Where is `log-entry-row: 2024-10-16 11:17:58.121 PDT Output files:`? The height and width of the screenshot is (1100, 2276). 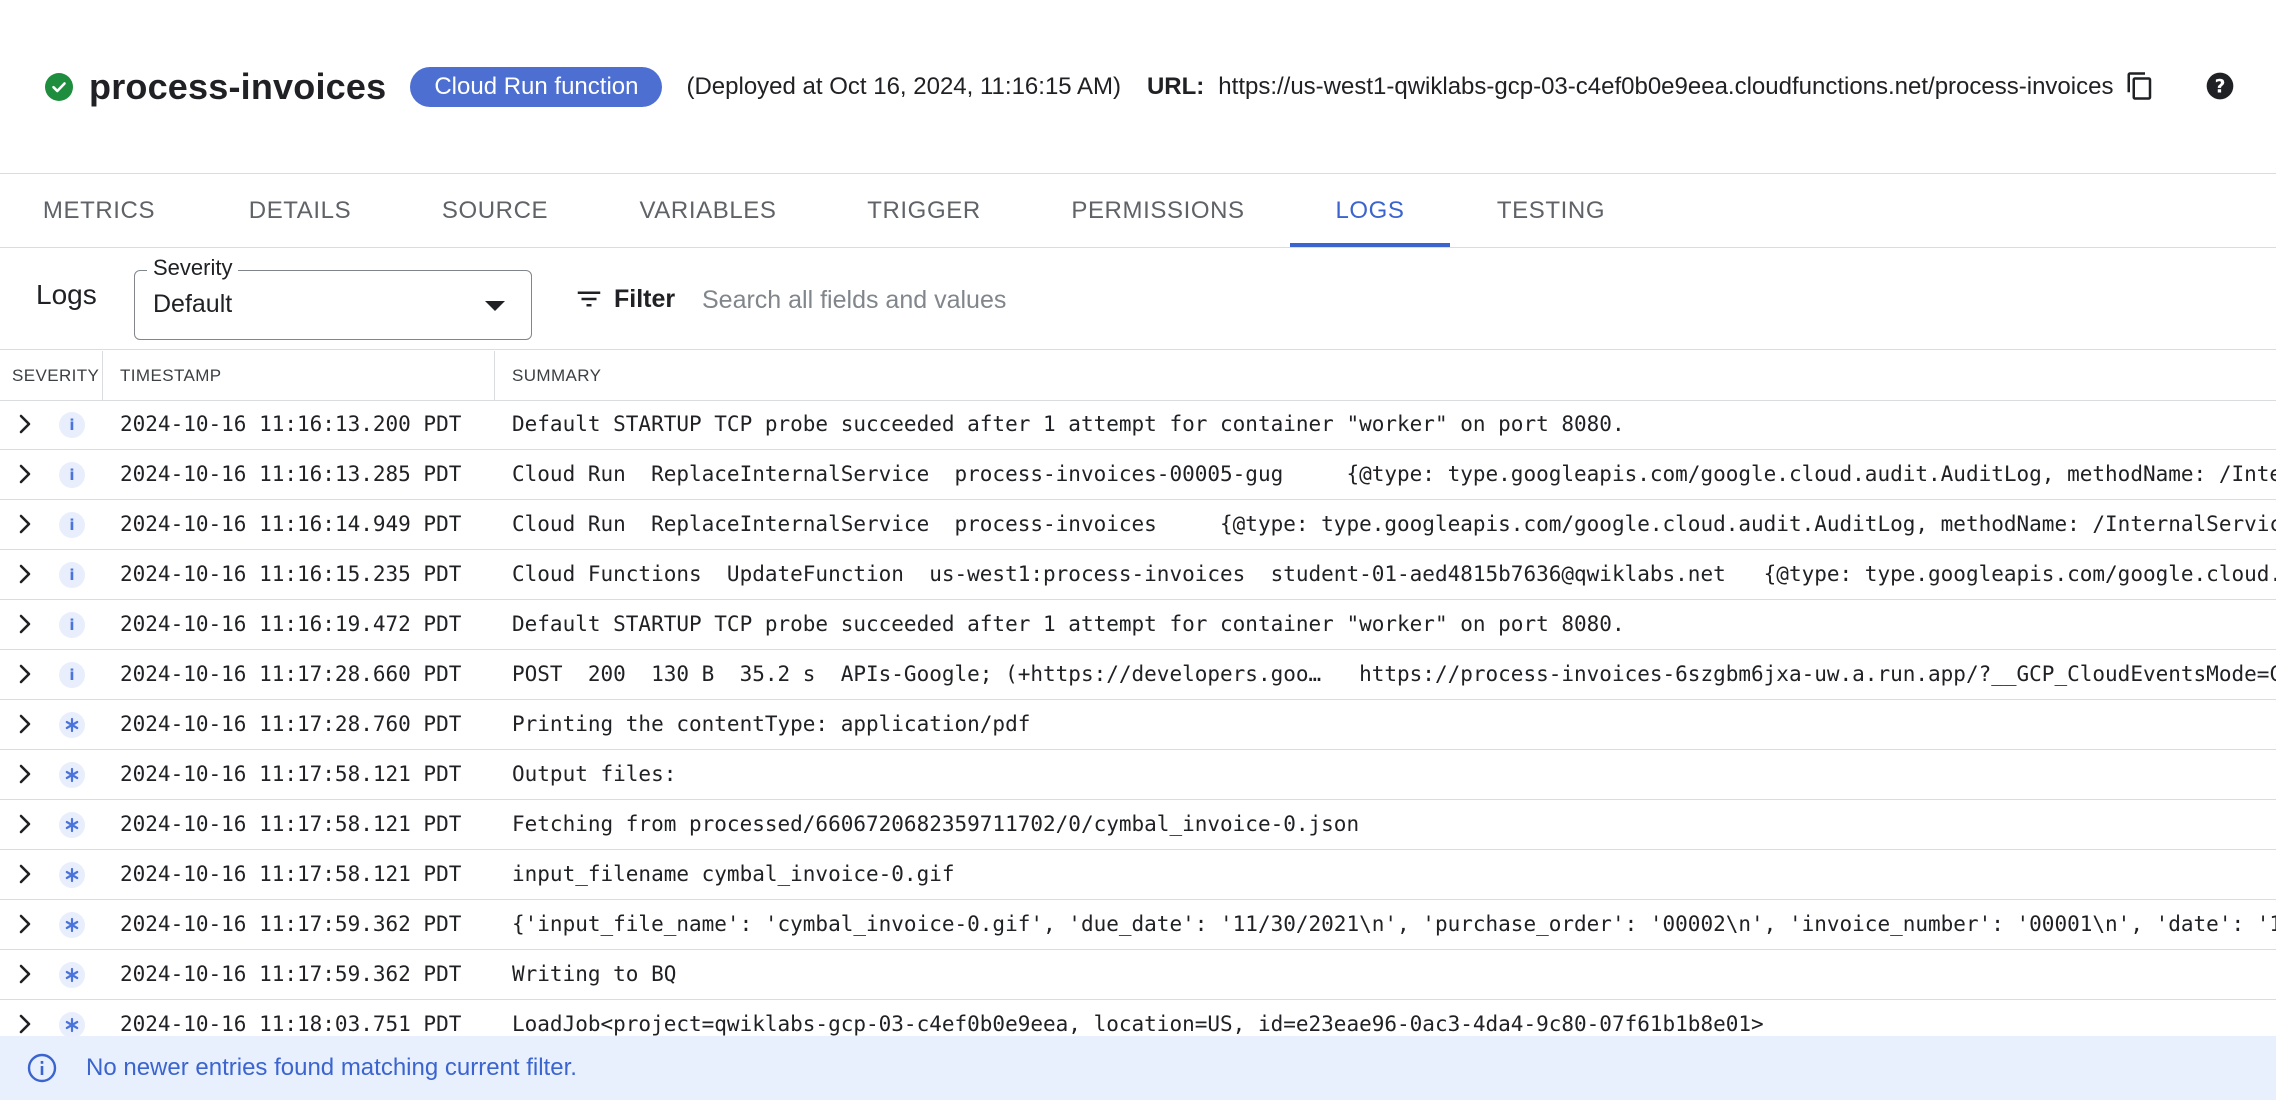
log-entry-row: 2024-10-16 11:17:58.121 PDT Output files: is located at coordinates (1138, 775).